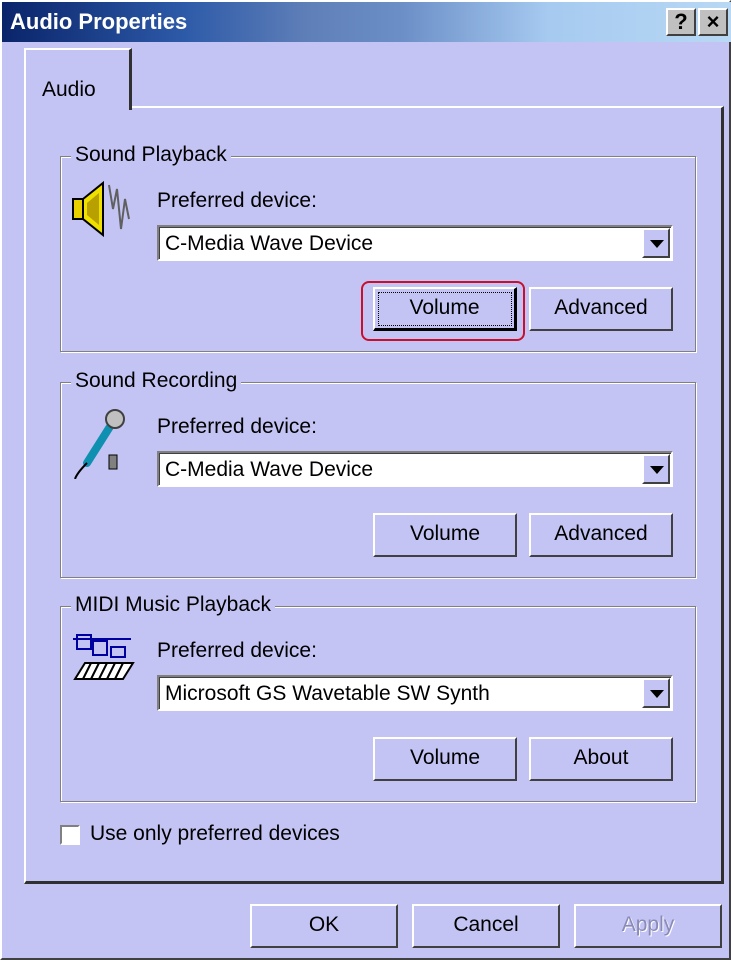  What do you see at coordinates (237, 650) in the screenshot?
I see `midi-preferred-label: Preferred device:` at bounding box center [237, 650].